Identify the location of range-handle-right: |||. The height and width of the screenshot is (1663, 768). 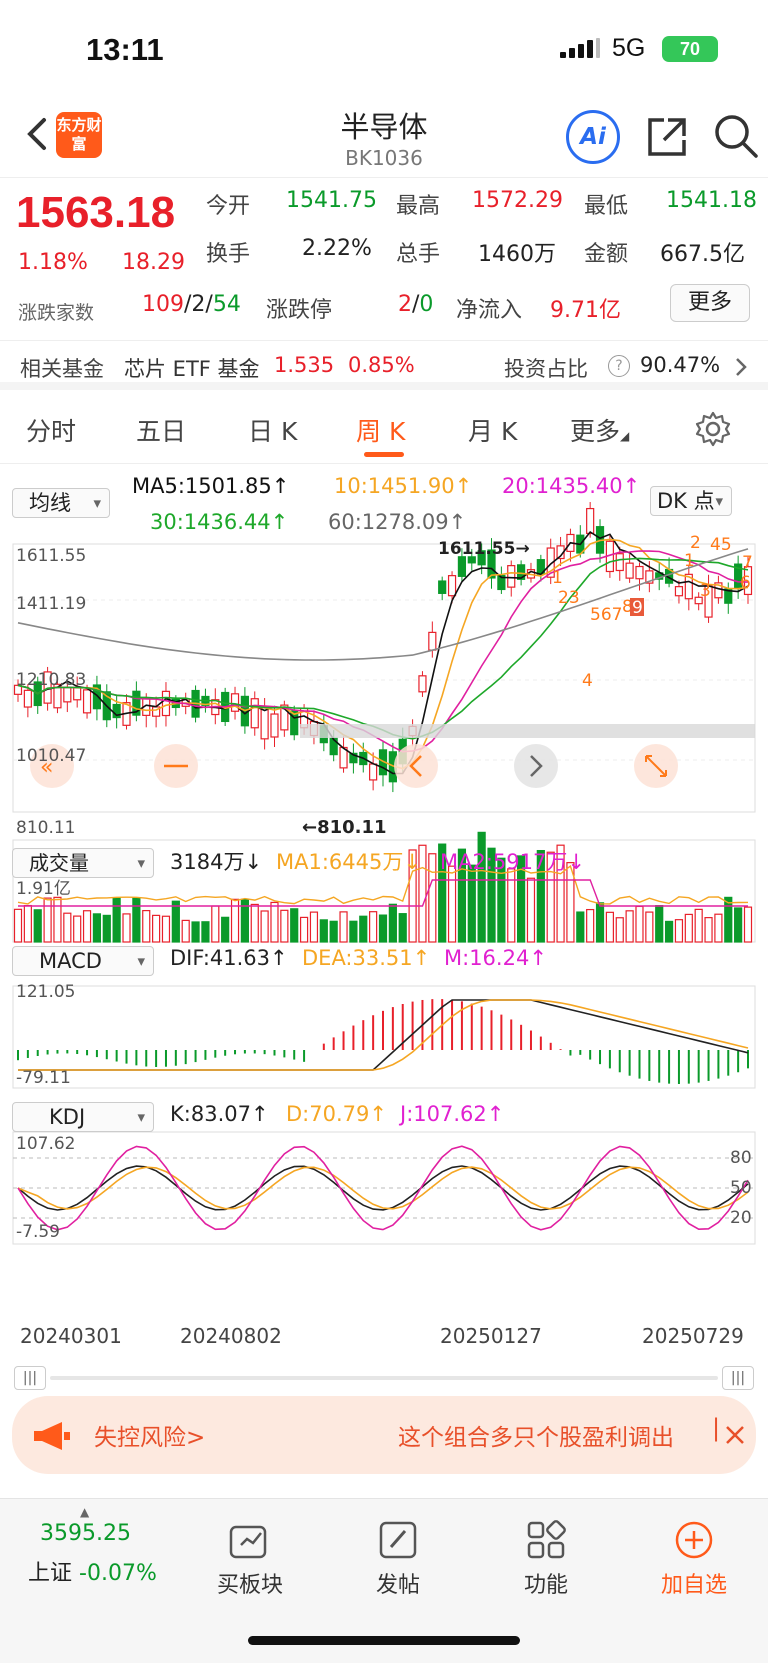
(738, 1378).